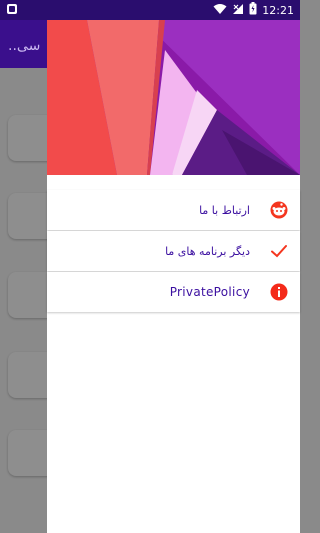 The height and width of the screenshot is (533, 320). What do you see at coordinates (238, 10) in the screenshot?
I see `signal-icon` at bounding box center [238, 10].